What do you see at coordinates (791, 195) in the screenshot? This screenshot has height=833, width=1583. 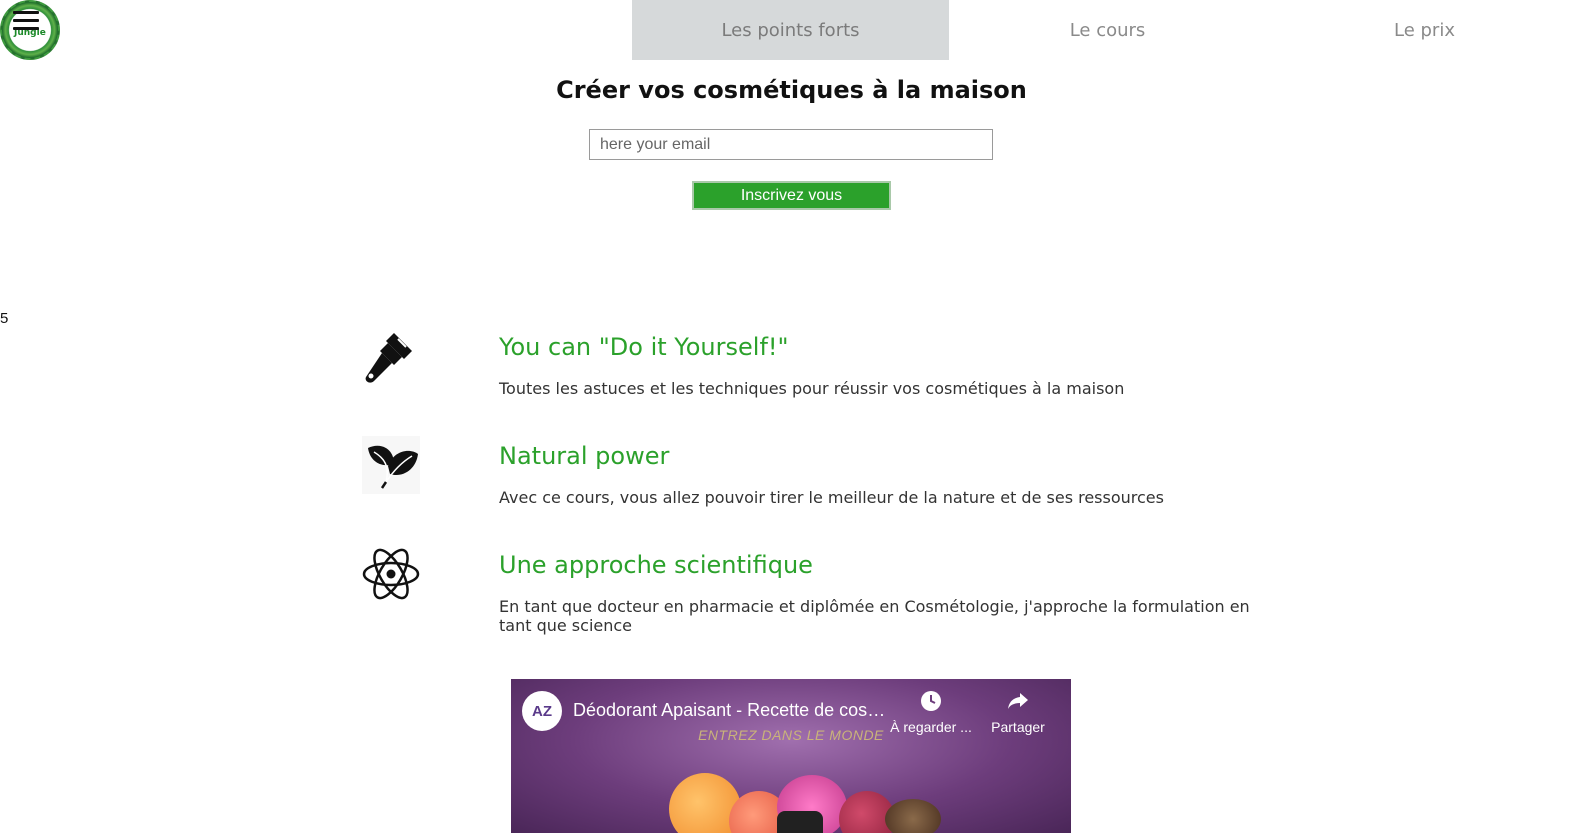 I see `subscribe-button: Inscrivez vous` at bounding box center [791, 195].